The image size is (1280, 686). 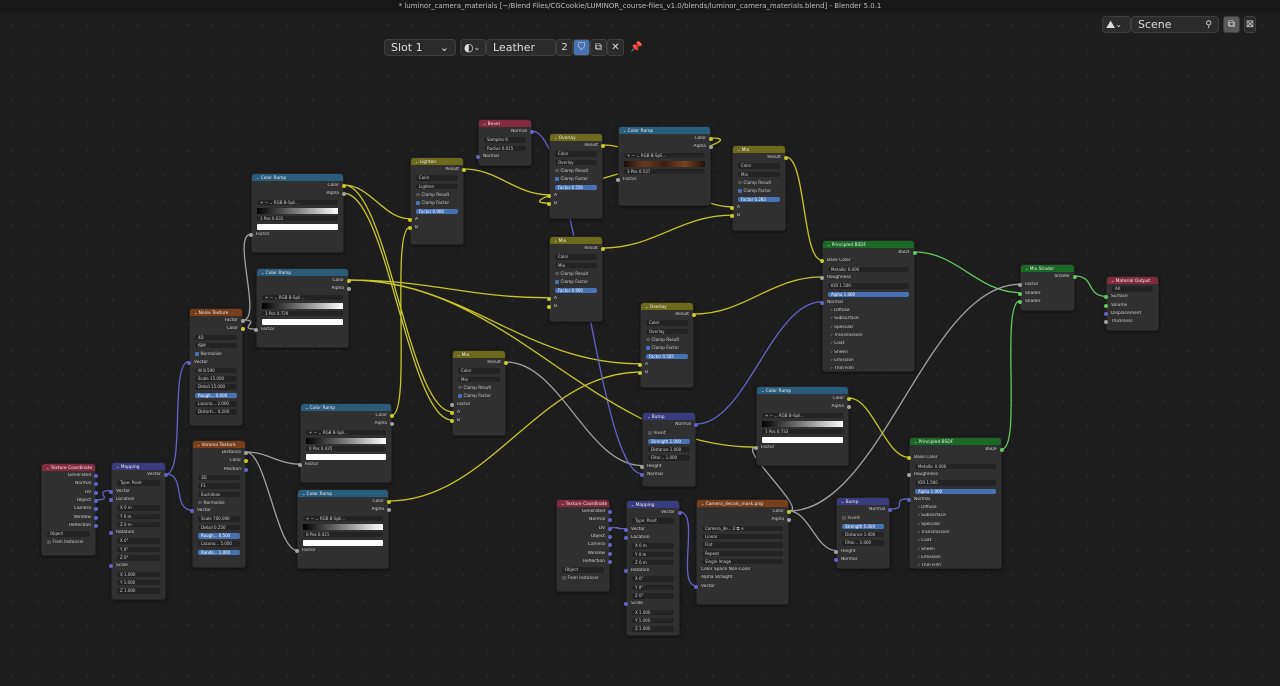 I want to click on property-field: 1 Pos 0.631, so click(x=297, y=218).